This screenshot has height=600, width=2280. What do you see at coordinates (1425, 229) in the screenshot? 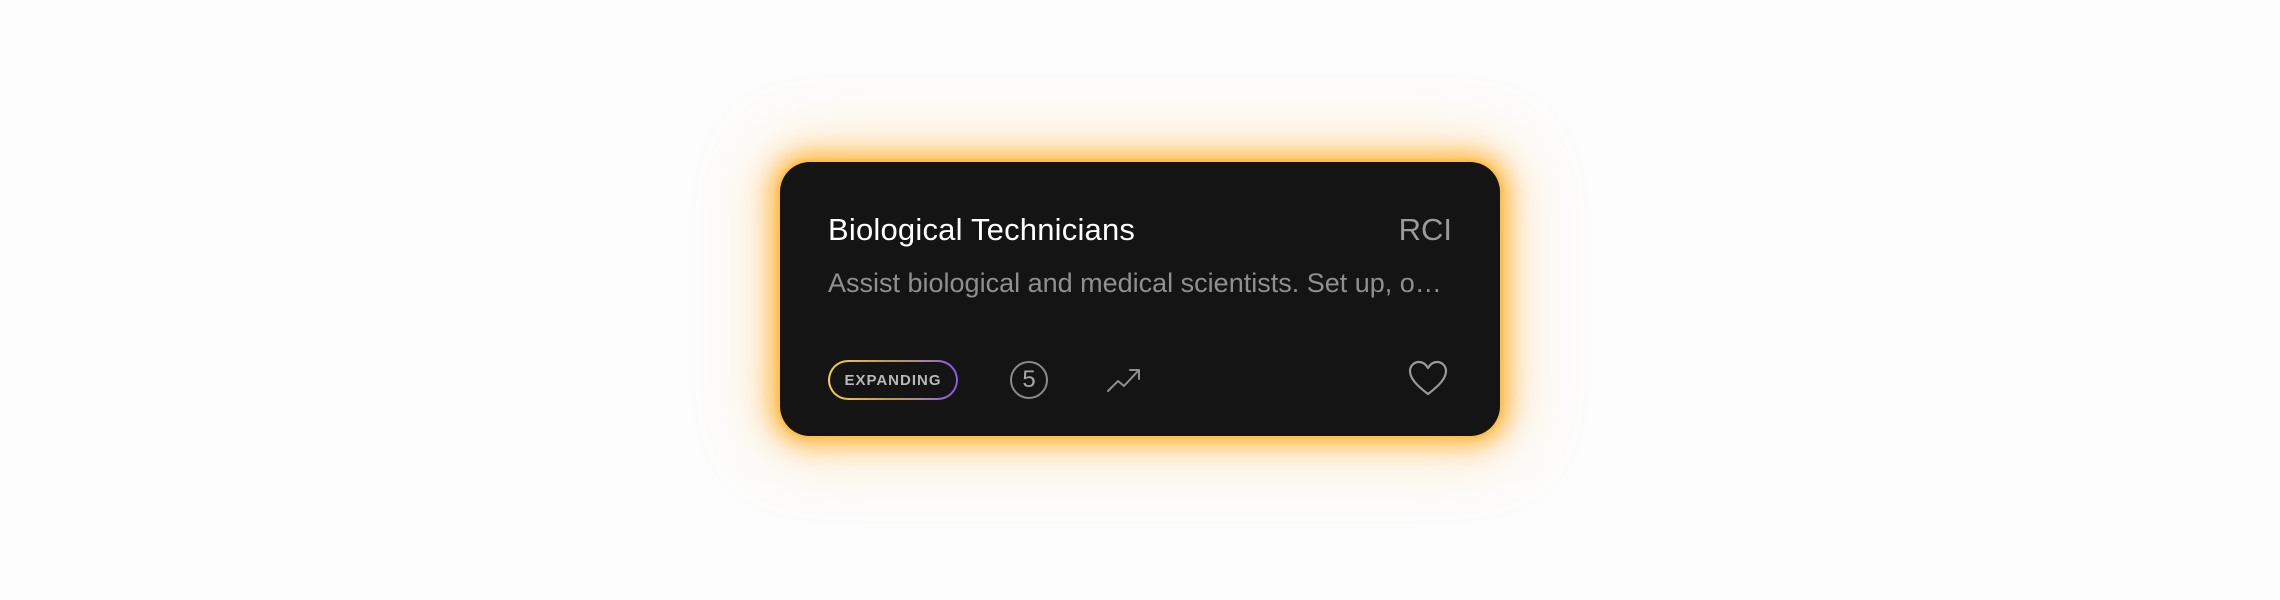
I see `riasec-code: RCI` at bounding box center [1425, 229].